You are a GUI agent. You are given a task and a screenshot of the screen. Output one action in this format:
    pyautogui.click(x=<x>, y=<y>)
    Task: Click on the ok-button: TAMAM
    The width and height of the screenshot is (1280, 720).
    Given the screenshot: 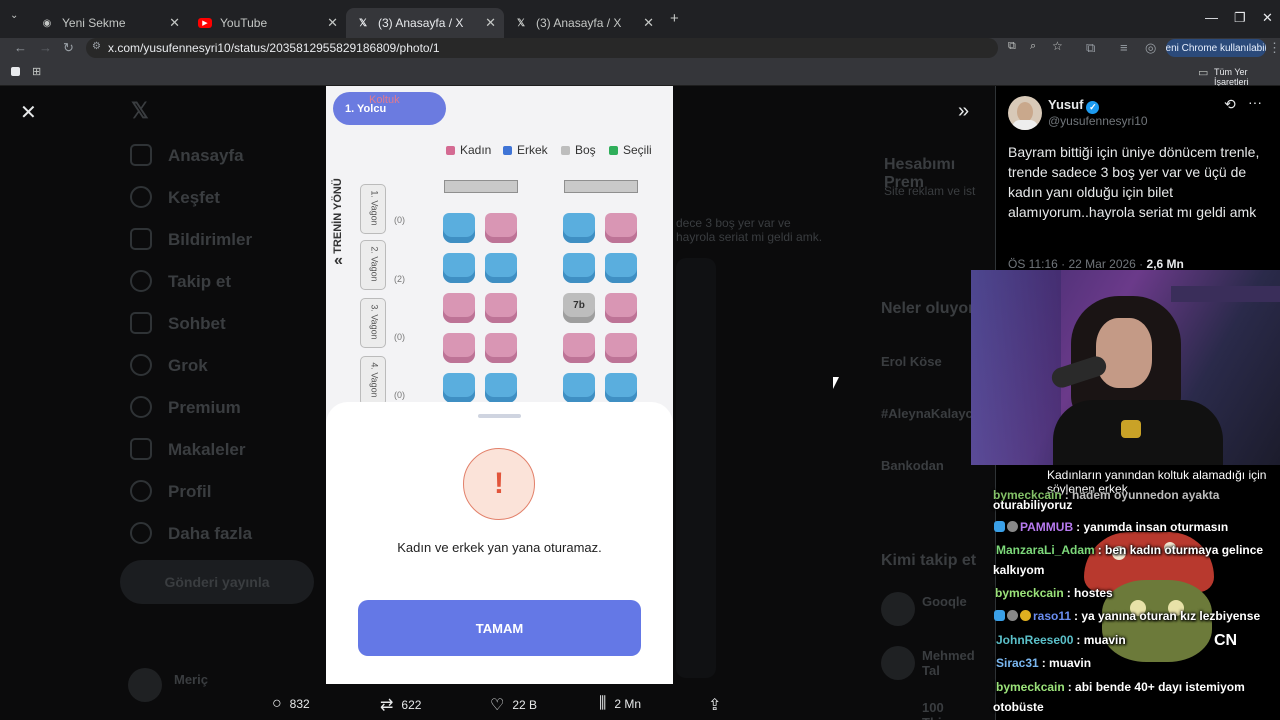 What is the action you would take?
    pyautogui.click(x=499, y=628)
    